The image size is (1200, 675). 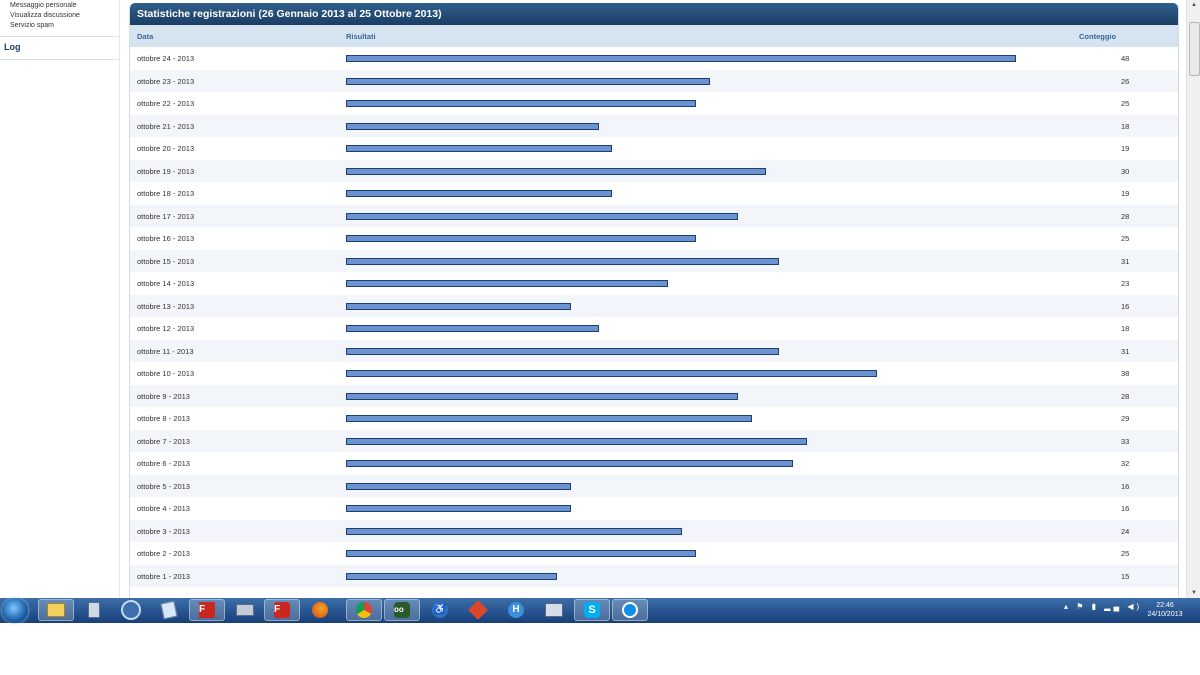 What do you see at coordinates (440, 610) in the screenshot?
I see `accessibility-icon: ♿` at bounding box center [440, 610].